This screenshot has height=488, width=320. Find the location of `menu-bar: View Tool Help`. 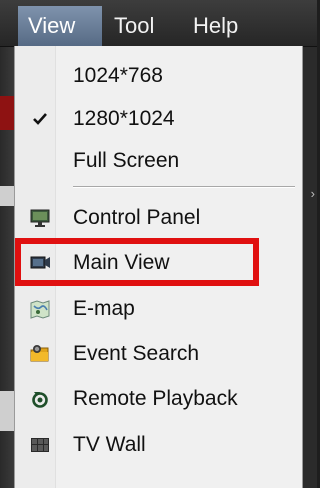

menu-bar: View Tool Help is located at coordinates (158, 23).